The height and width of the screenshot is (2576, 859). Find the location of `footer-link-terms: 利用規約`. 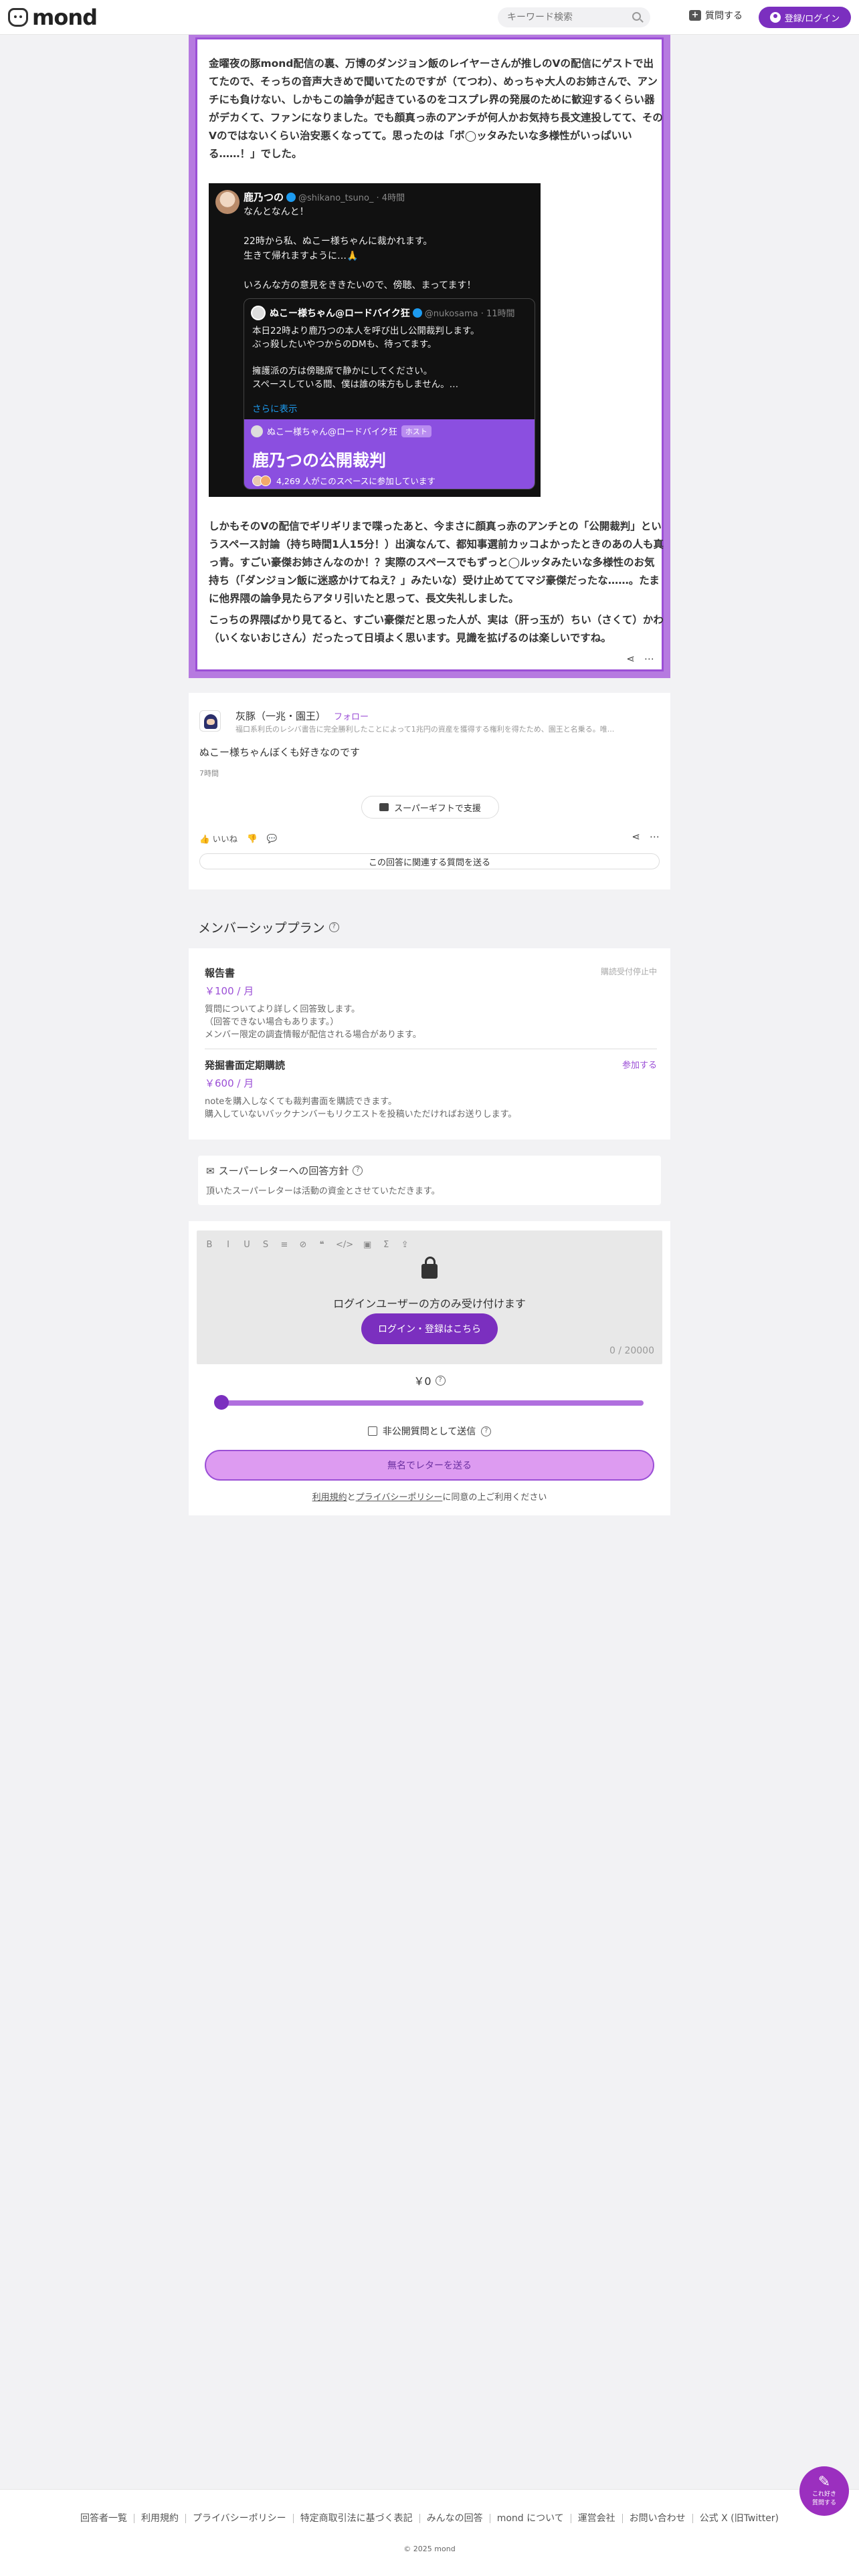

footer-link-terms: 利用規約 is located at coordinates (159, 2518).